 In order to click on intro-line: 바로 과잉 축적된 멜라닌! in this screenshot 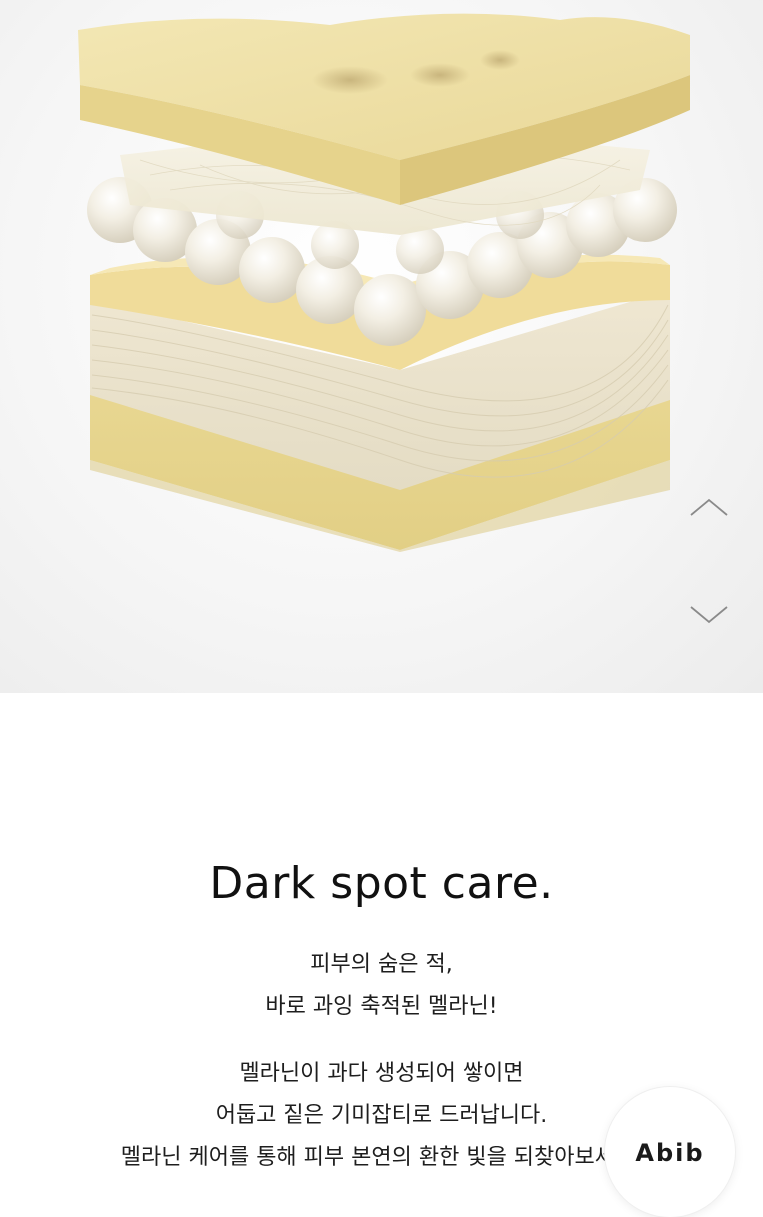, I will do `click(381, 1006)`.